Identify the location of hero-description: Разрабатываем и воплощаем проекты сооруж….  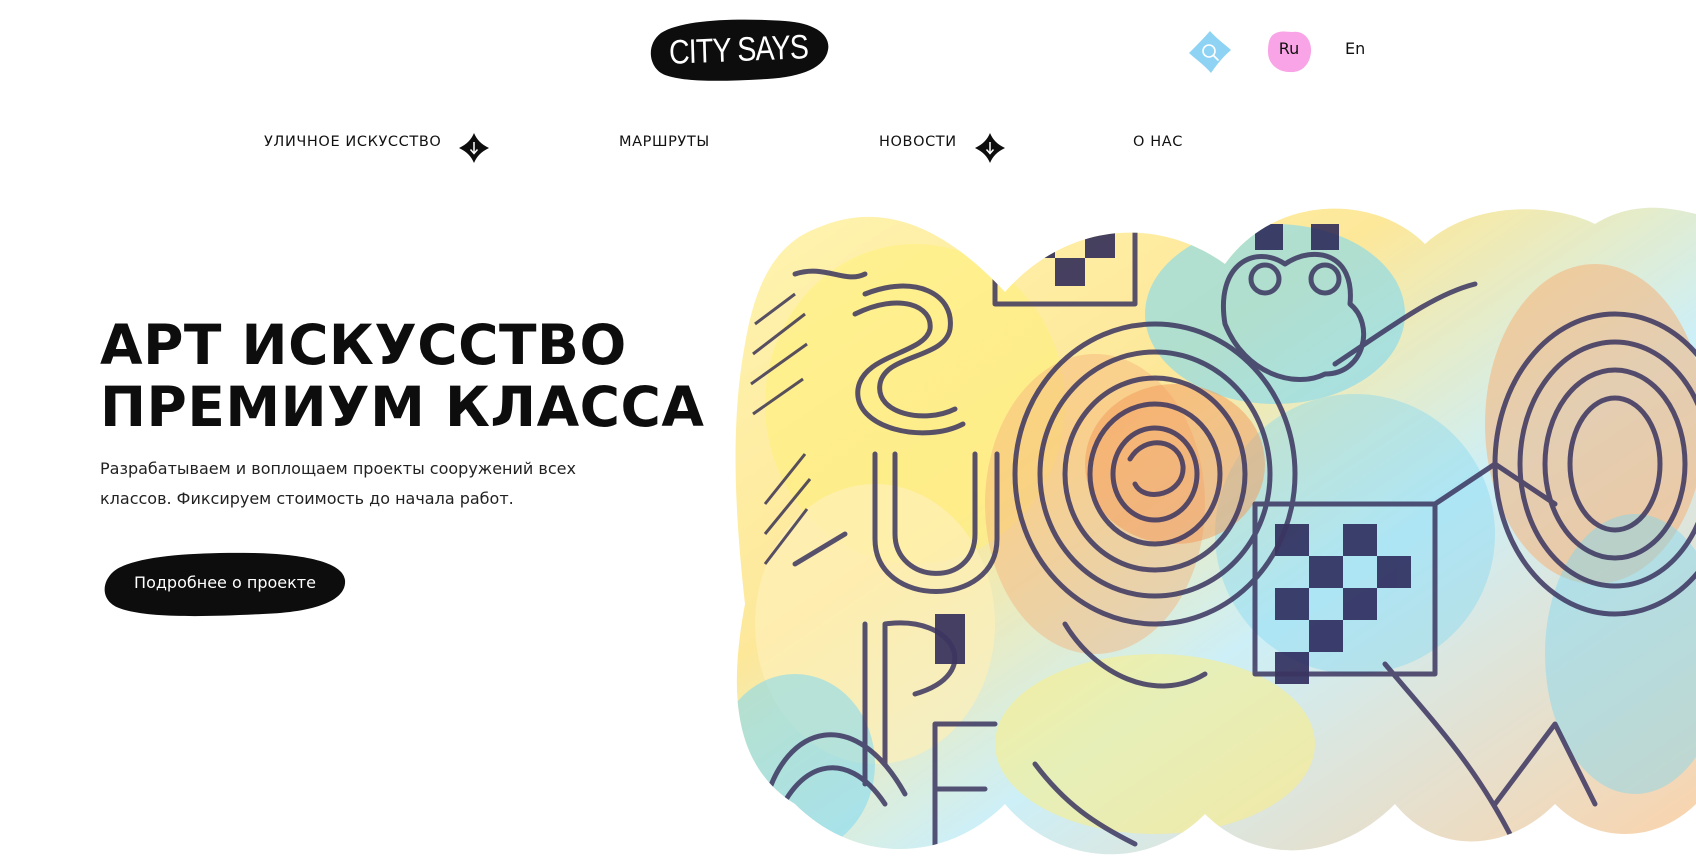
(360, 484).